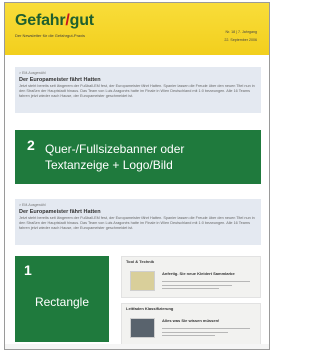  Describe the element at coordinates (81, 20) in the screenshot. I see `logo-text-part2: gut` at that location.